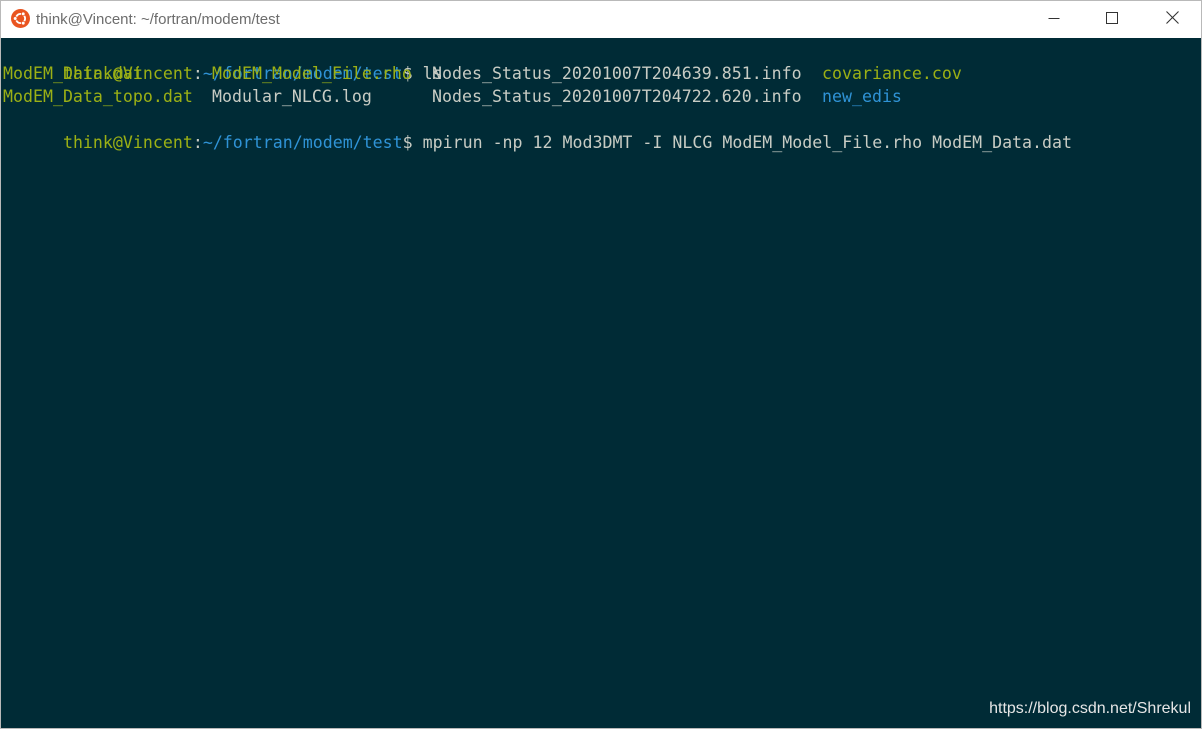  I want to click on maximize-button, so click(1112, 19).